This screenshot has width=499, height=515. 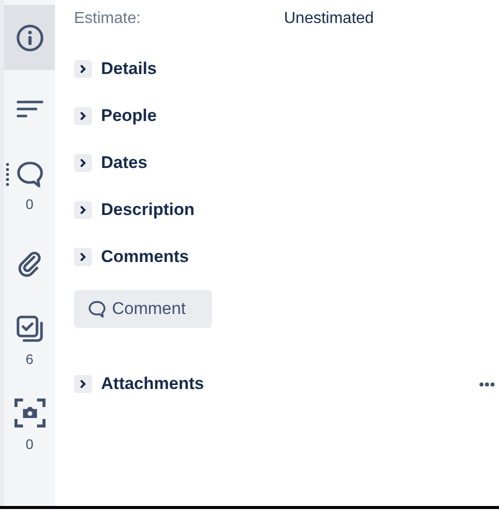 I want to click on field-label: Estimate:, so click(x=108, y=19).